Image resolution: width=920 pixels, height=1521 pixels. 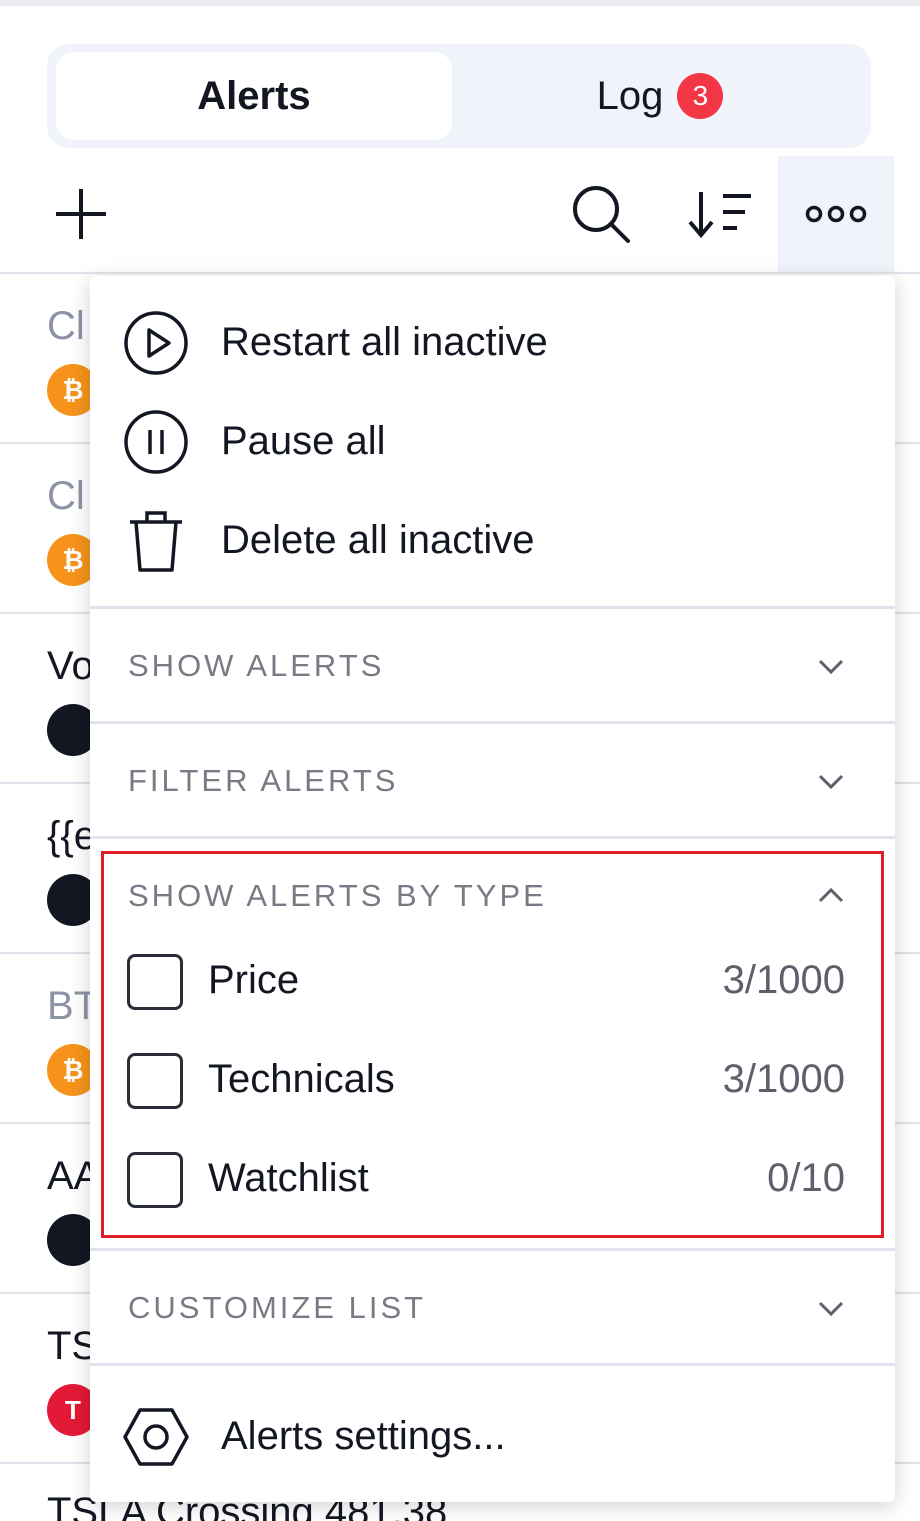 What do you see at coordinates (630, 95) in the screenshot?
I see `tab-log-label: Log` at bounding box center [630, 95].